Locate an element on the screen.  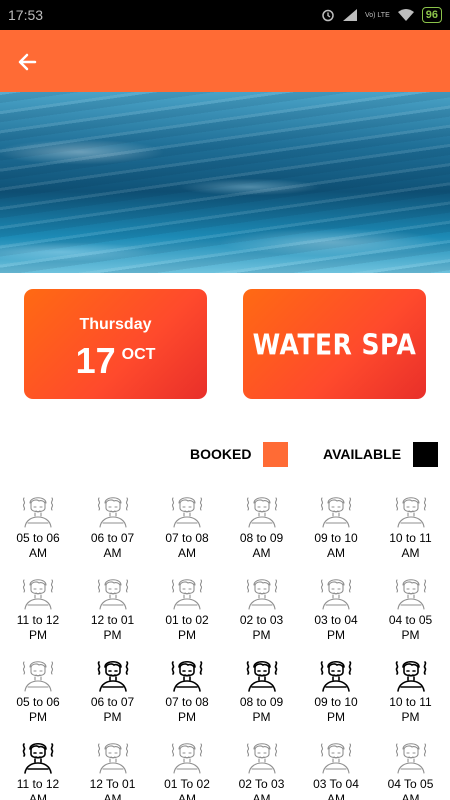
time-slot-label: 03 to 04 PM is located at coordinates (336, 627).